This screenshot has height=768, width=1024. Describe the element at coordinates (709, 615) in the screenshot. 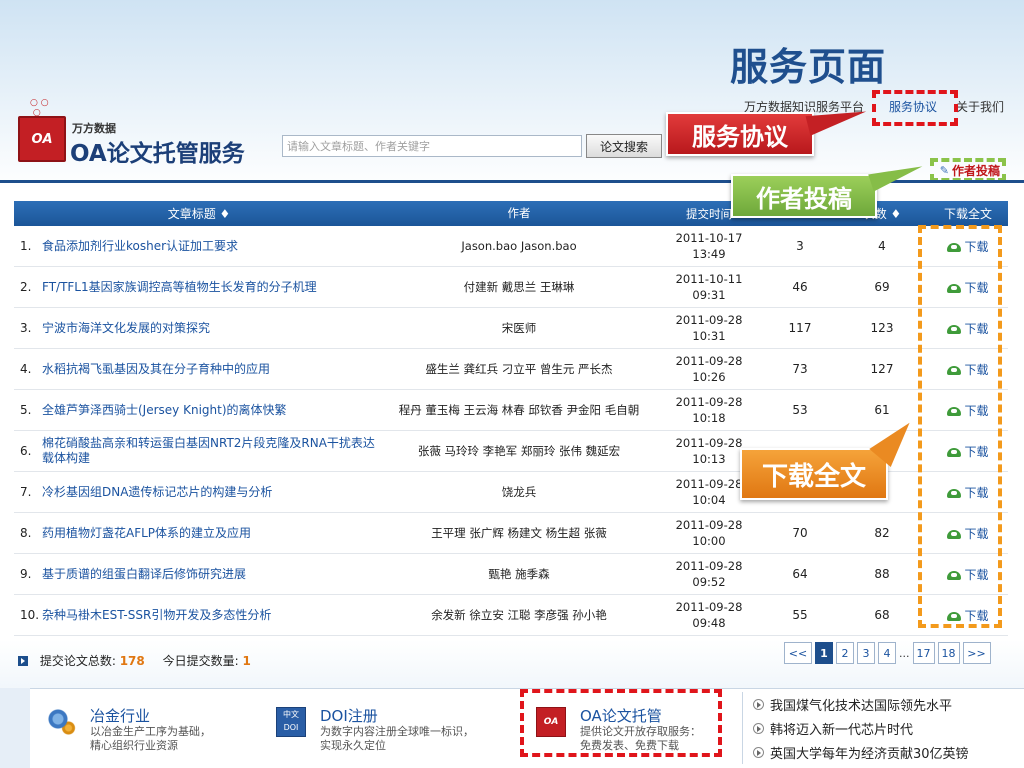

I see `row-time: 2011-09-28 09:48` at that location.